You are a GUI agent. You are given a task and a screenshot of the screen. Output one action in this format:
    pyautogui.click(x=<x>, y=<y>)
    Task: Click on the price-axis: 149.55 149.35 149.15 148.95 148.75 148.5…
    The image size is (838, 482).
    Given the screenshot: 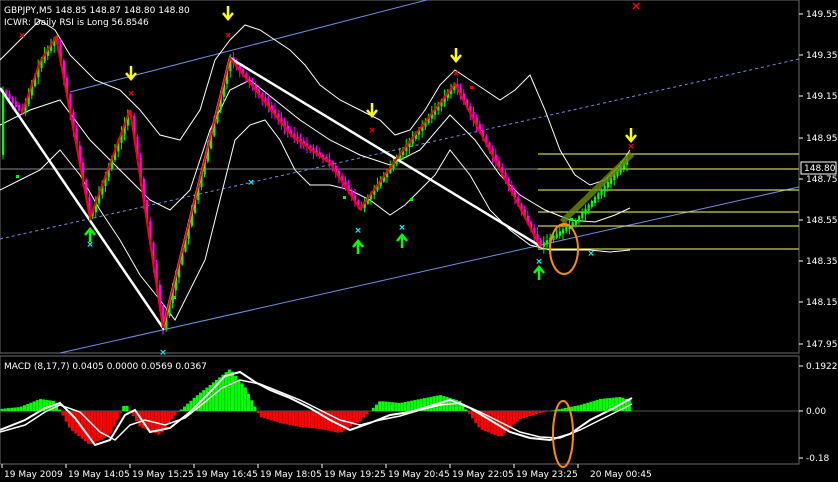 What is the action you would take?
    pyautogui.click(x=818, y=180)
    